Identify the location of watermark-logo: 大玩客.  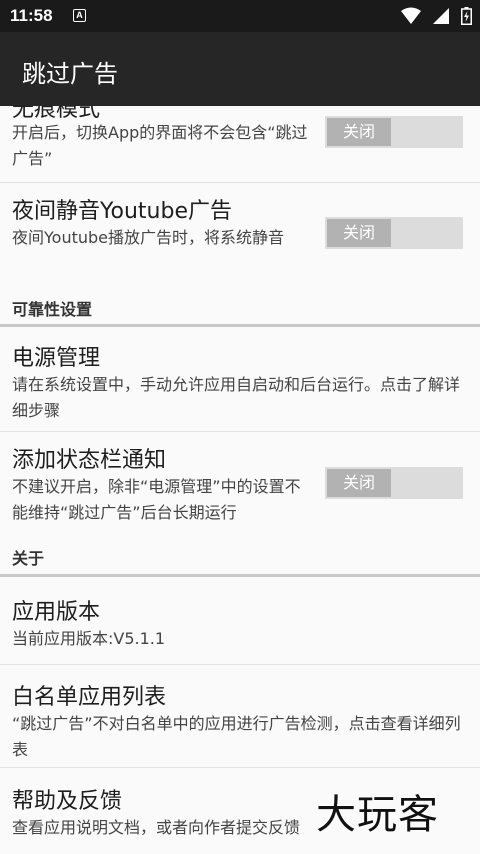
(377, 815).